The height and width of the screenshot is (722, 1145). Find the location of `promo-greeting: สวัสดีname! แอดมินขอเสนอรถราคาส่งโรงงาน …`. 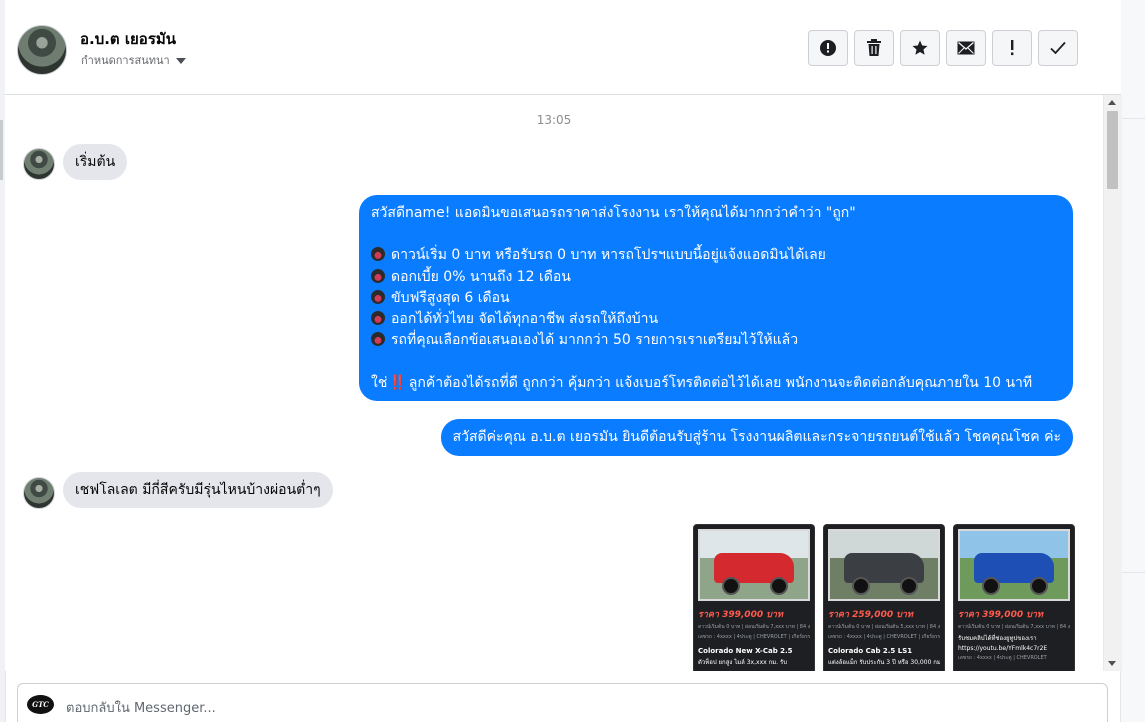

promo-greeting: สวัสดีname! แอดมินขอเสนอรถราคาส่งโรงงาน … is located at coordinates (613, 213).